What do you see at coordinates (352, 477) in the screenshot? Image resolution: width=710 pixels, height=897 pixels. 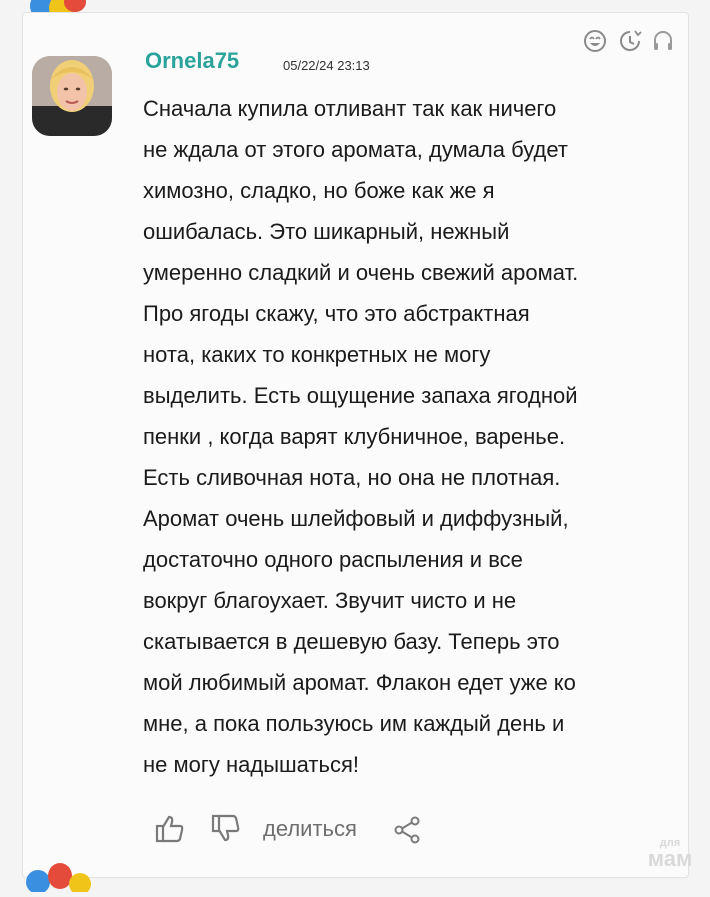 I see `review-line: Есть сливочная нота, но она не плотная.` at bounding box center [352, 477].